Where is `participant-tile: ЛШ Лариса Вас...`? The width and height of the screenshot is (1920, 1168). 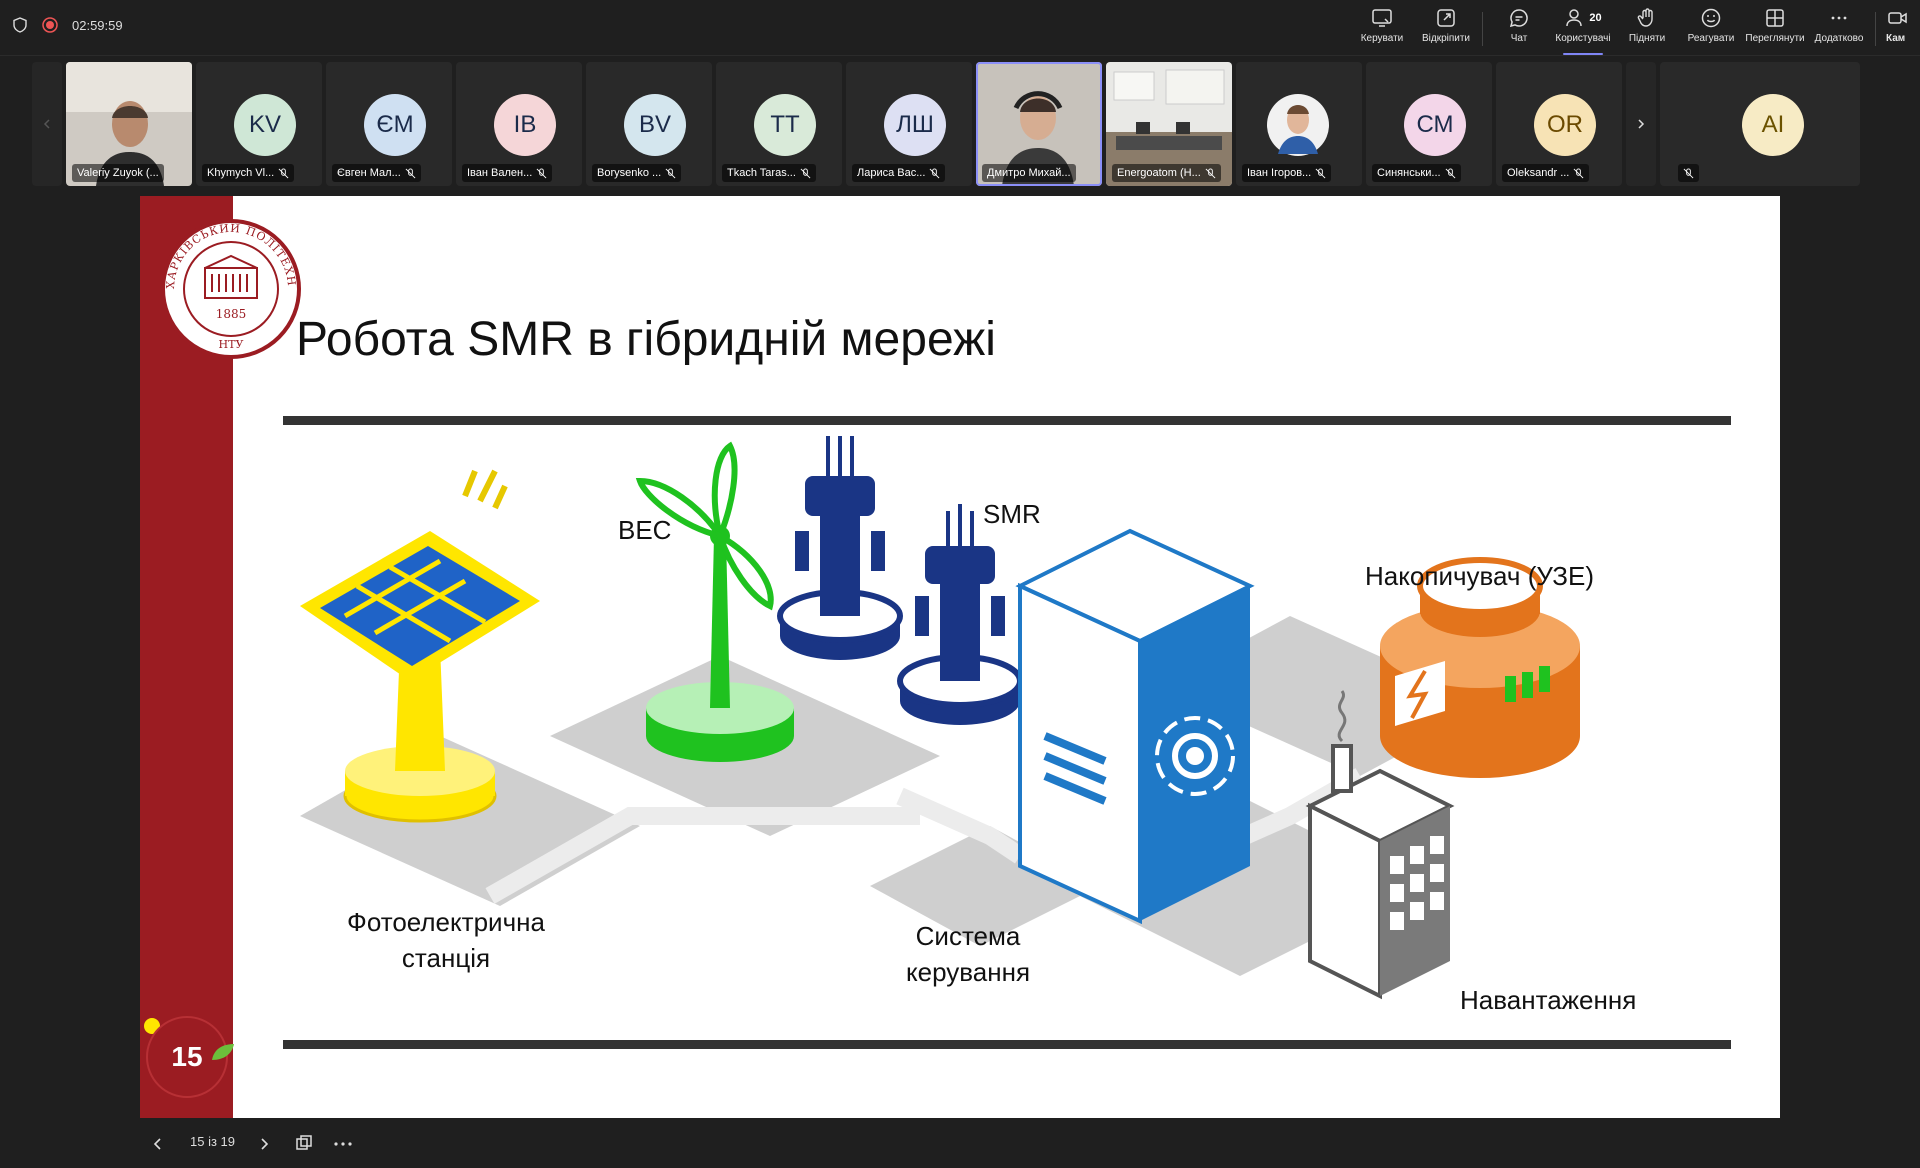
participant-tile: ЛШ Лариса Вас... is located at coordinates (909, 124).